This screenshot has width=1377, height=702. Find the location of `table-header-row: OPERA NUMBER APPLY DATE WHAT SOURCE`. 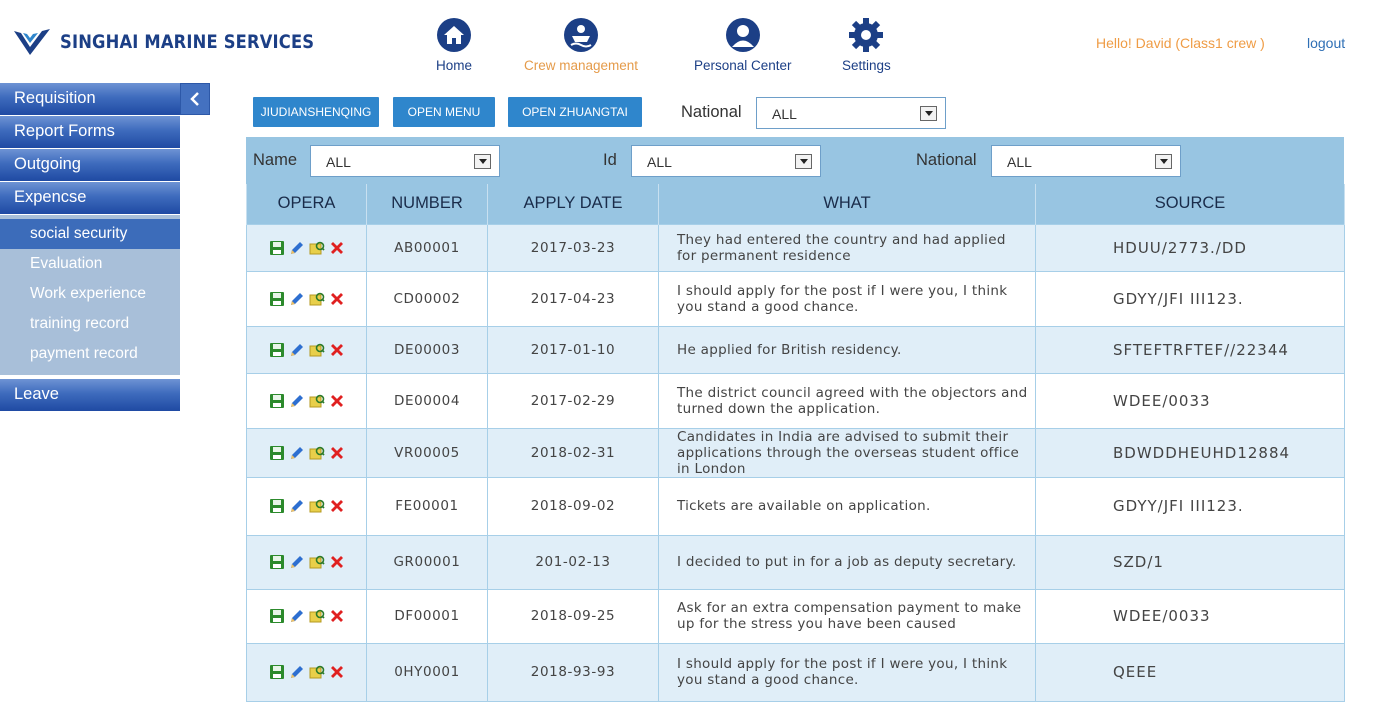

table-header-row: OPERA NUMBER APPLY DATE WHAT SOURCE is located at coordinates (795, 204).